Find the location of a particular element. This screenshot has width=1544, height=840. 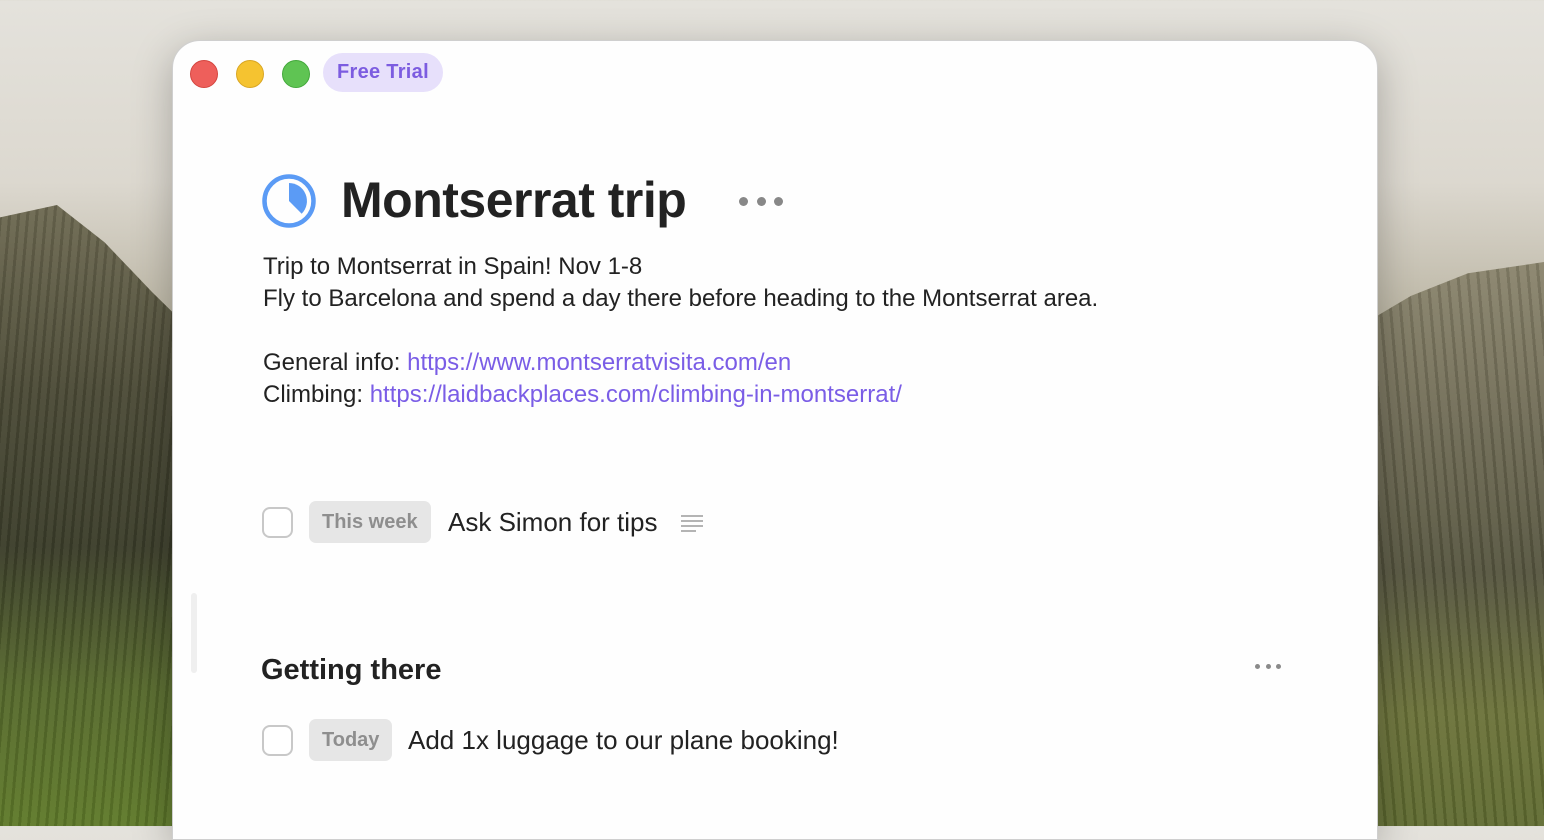

free-trial-badge: Free Trial is located at coordinates (383, 72).